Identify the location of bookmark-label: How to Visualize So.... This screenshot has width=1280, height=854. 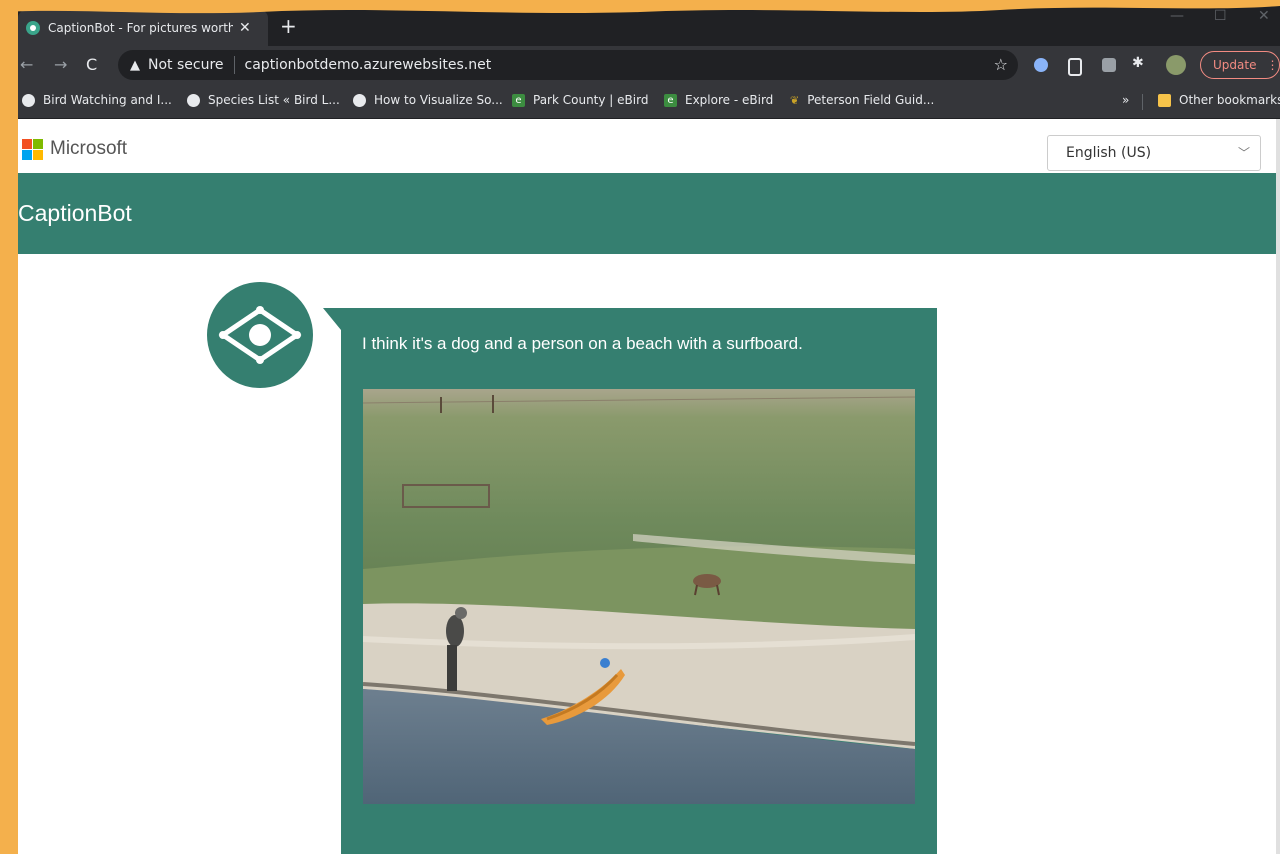
(438, 100).